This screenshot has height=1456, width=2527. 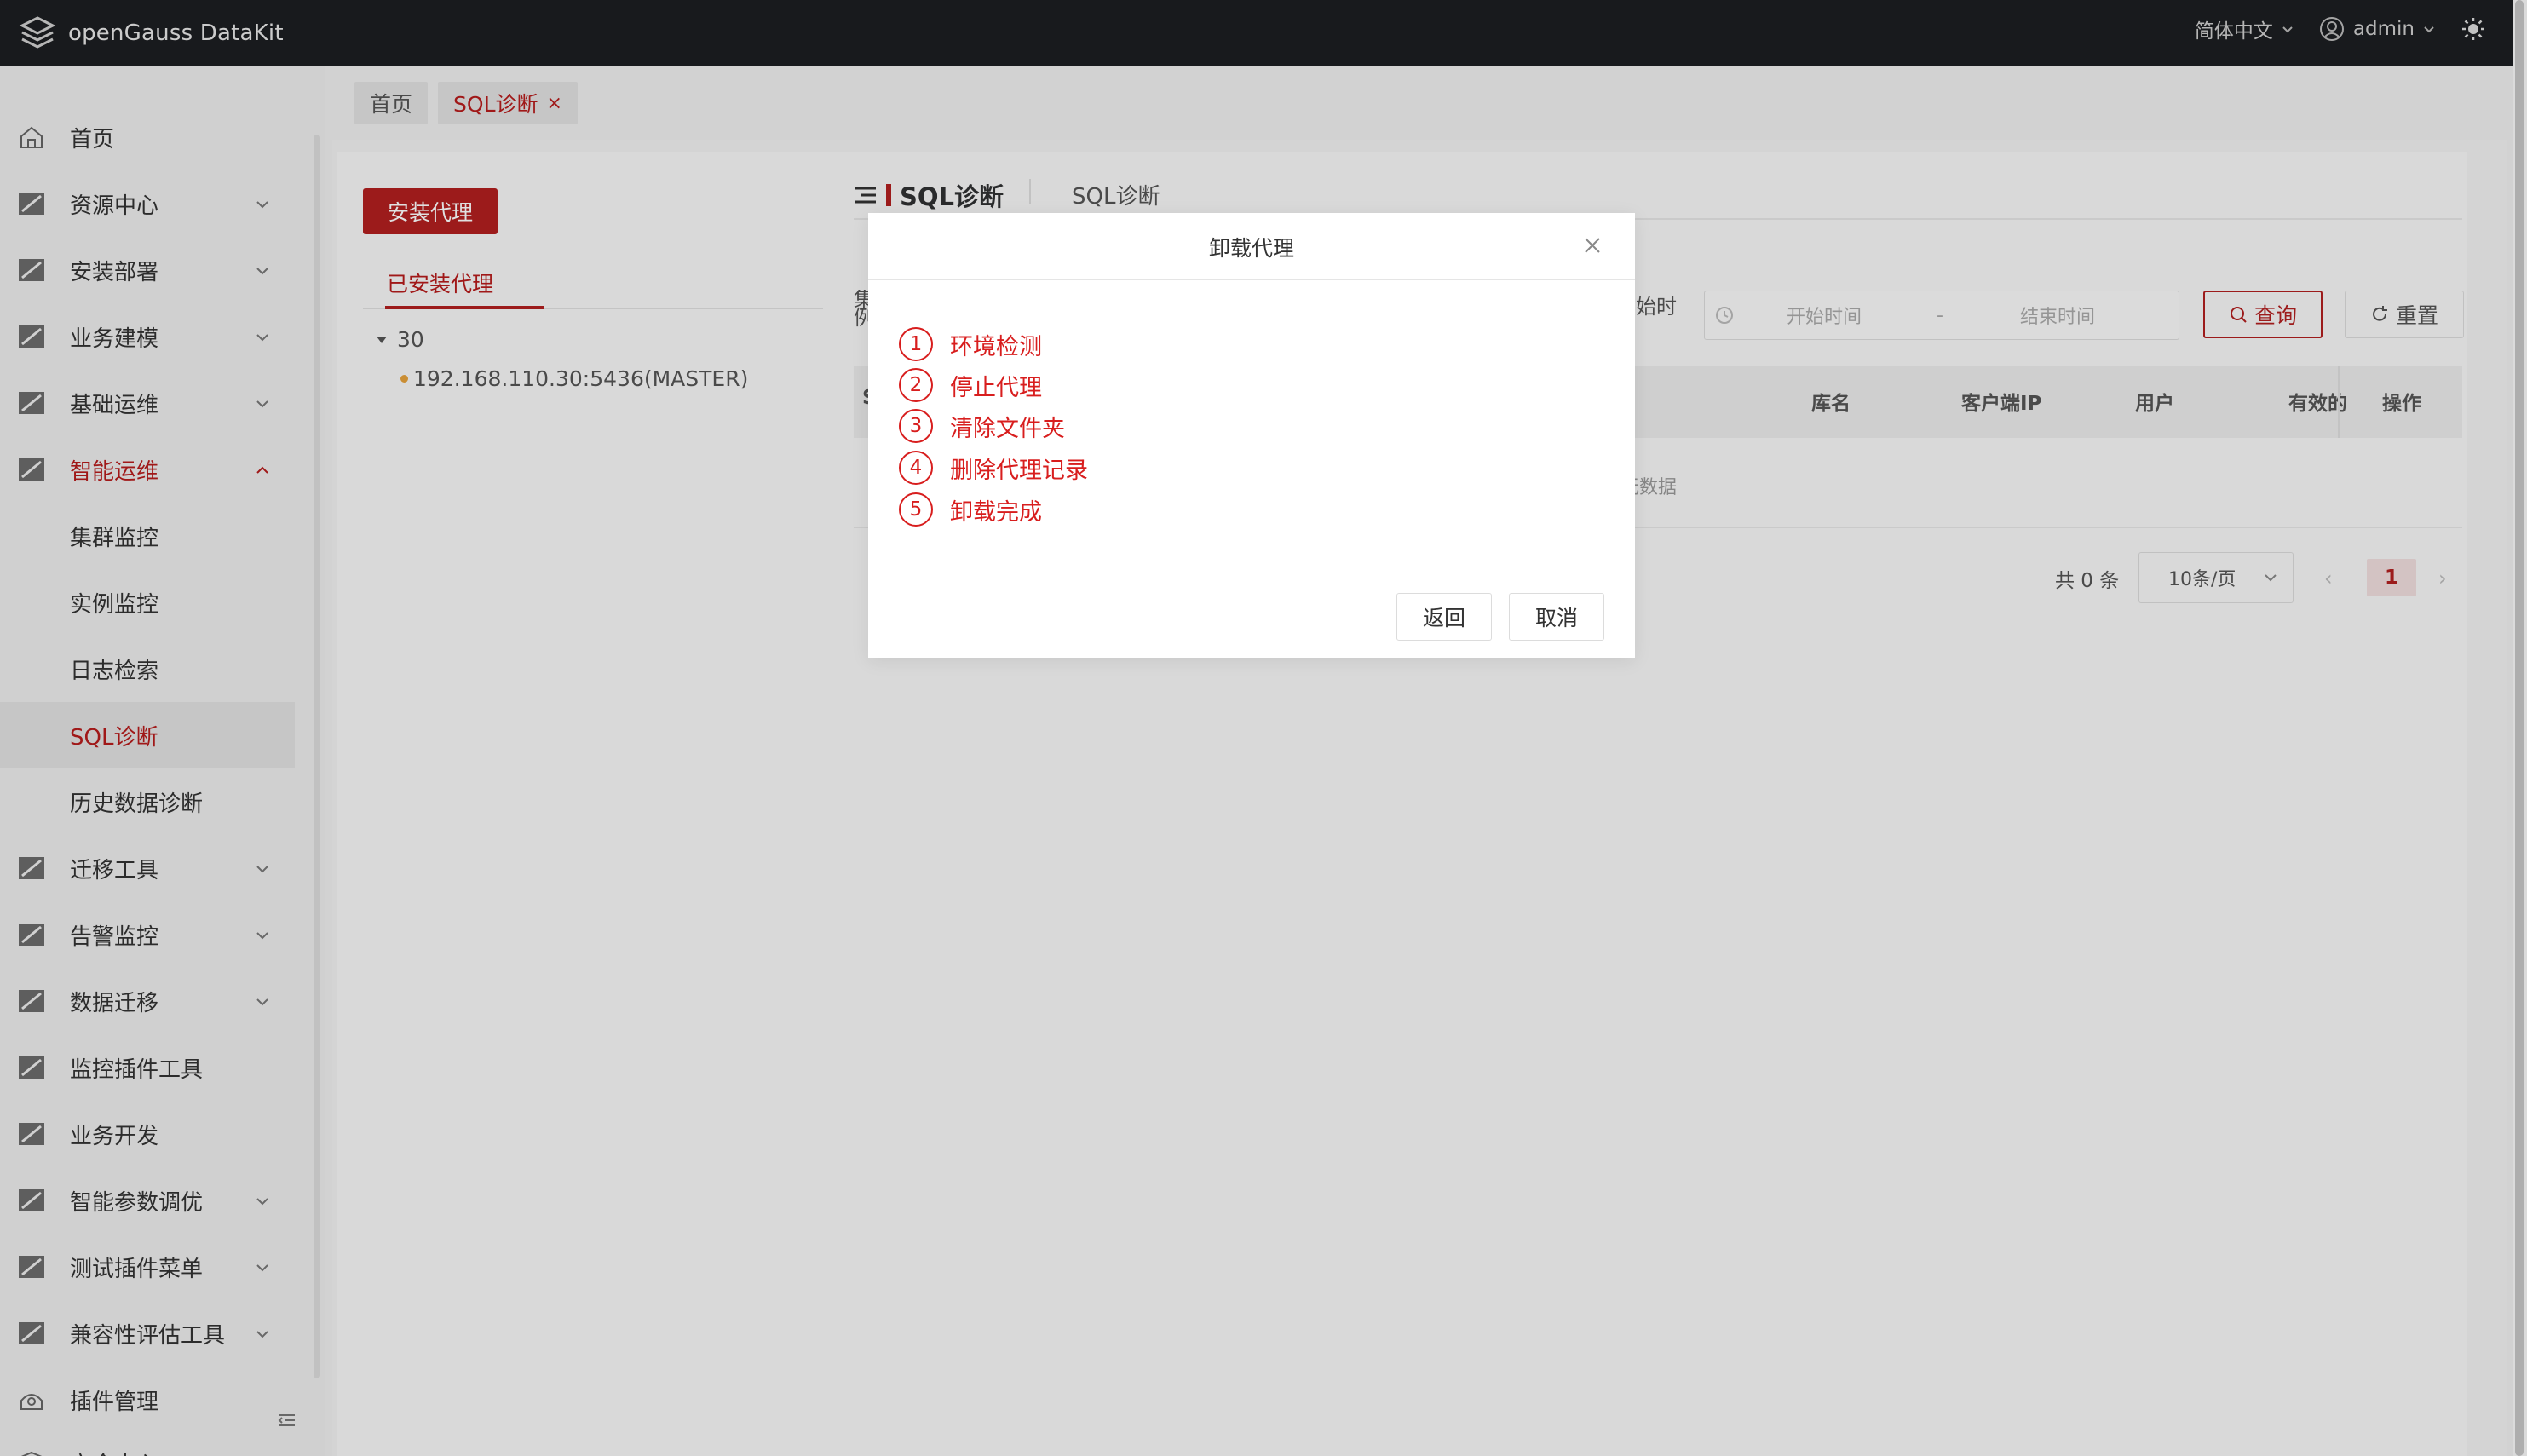 I want to click on back-button: 返回, so click(x=1444, y=617).